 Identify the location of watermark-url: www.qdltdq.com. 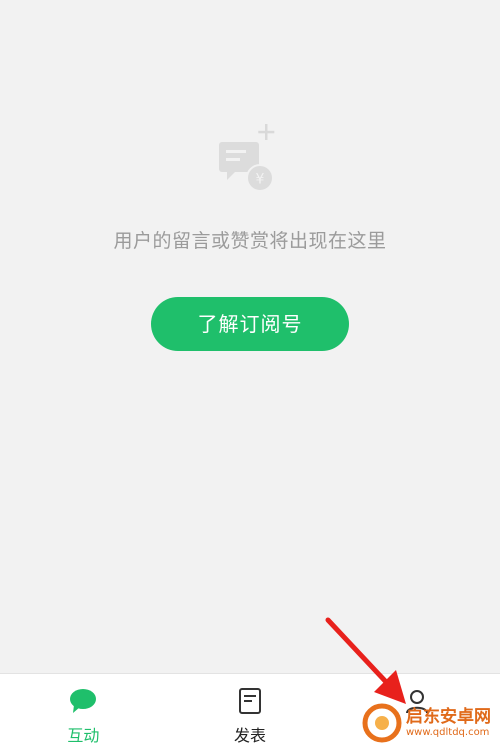
(448, 732).